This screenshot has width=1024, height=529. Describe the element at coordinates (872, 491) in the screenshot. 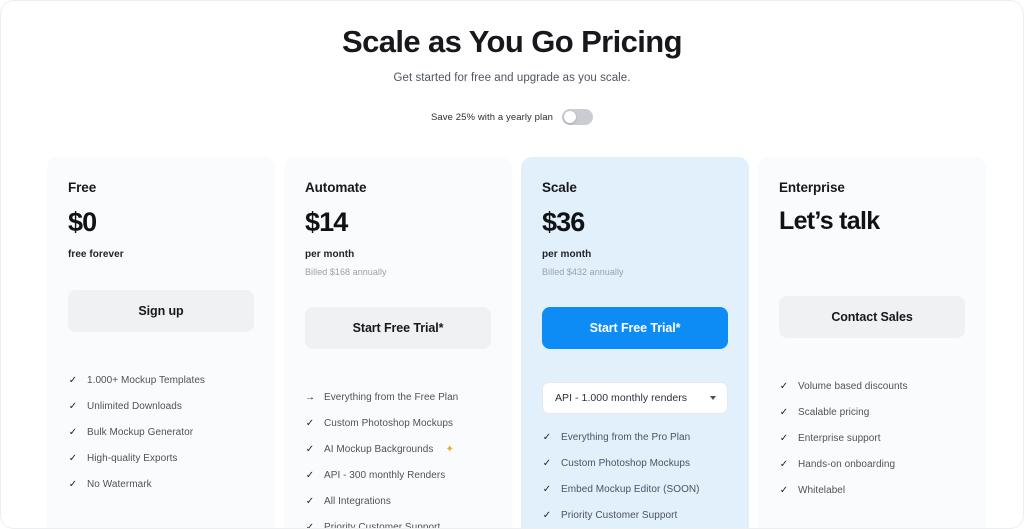

I see `feature-item: ✓ Whitelabel` at that location.